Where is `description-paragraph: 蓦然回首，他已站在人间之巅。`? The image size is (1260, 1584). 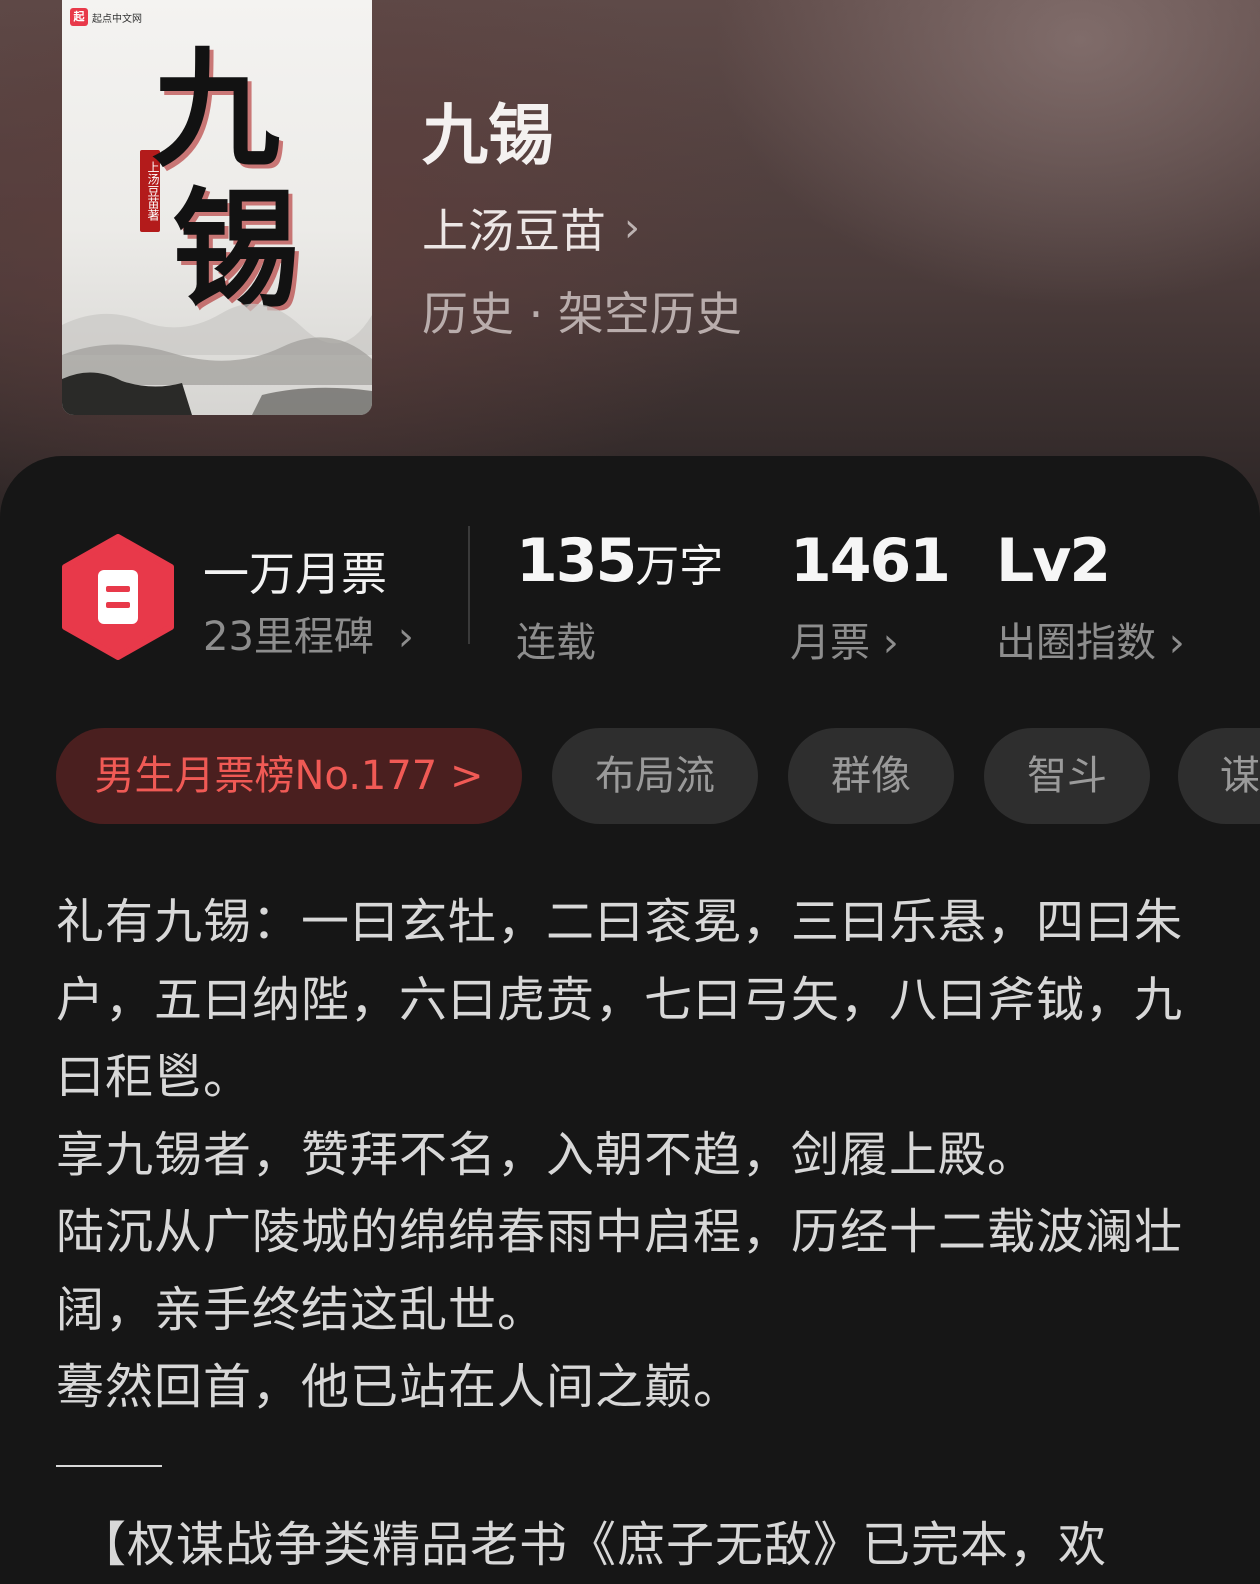 description-paragraph: 蓦然回首，他已站在人间之巅。 is located at coordinates (631, 1388).